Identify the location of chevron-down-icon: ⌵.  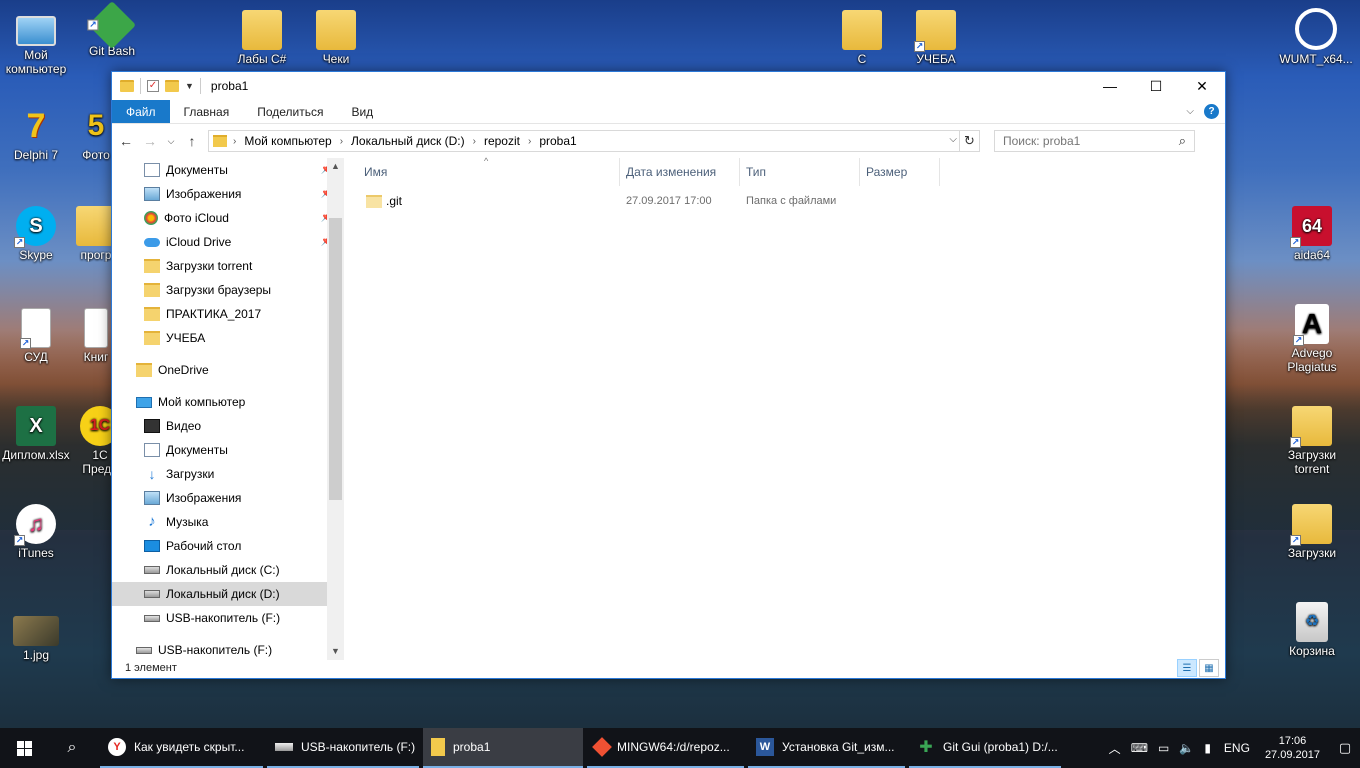
(953, 139).